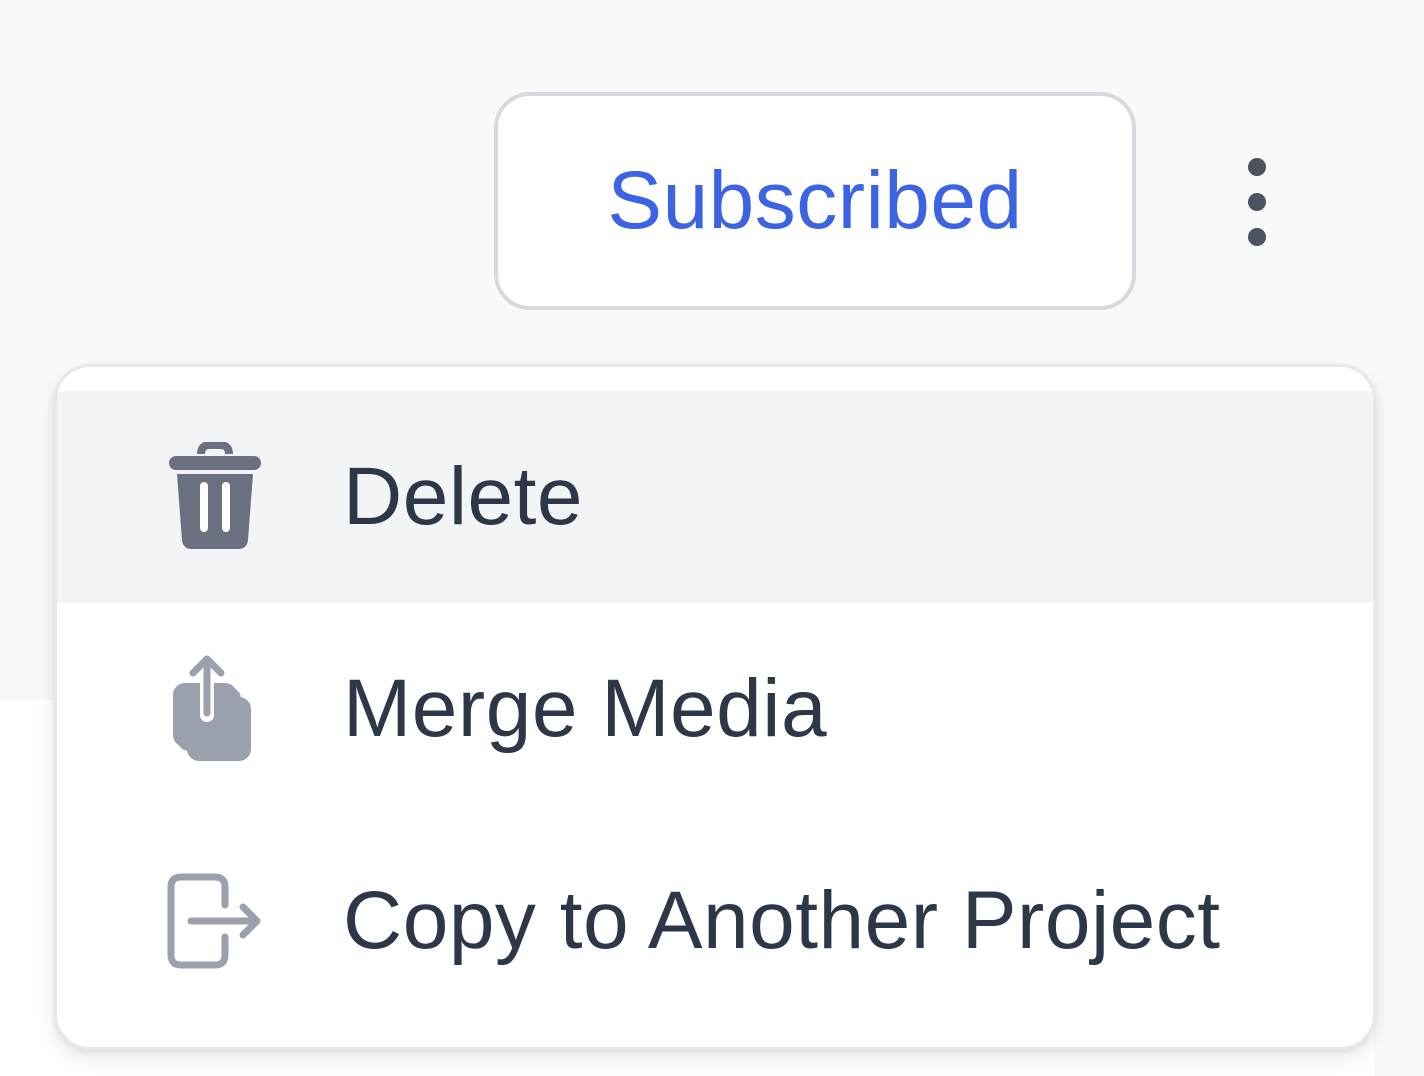  What do you see at coordinates (1399, 888) in the screenshot?
I see `content-edge` at bounding box center [1399, 888].